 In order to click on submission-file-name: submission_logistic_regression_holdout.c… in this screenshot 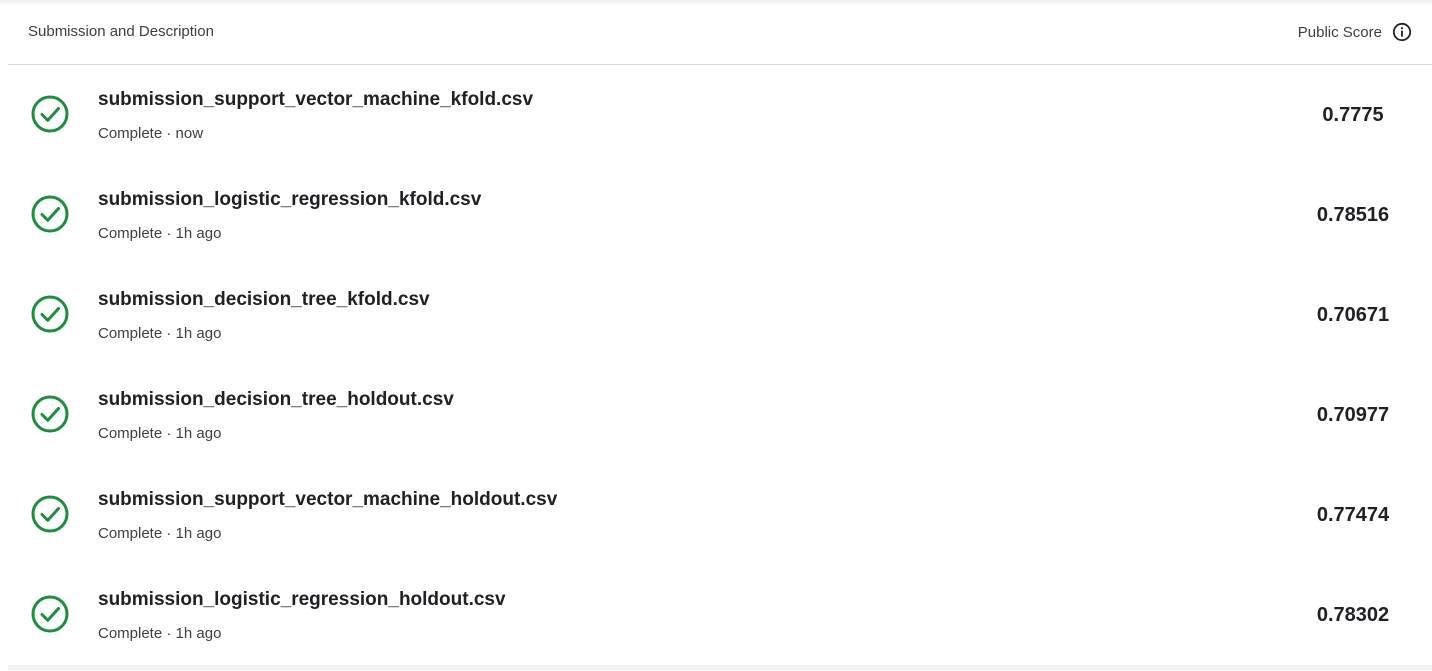, I will do `click(302, 600)`.